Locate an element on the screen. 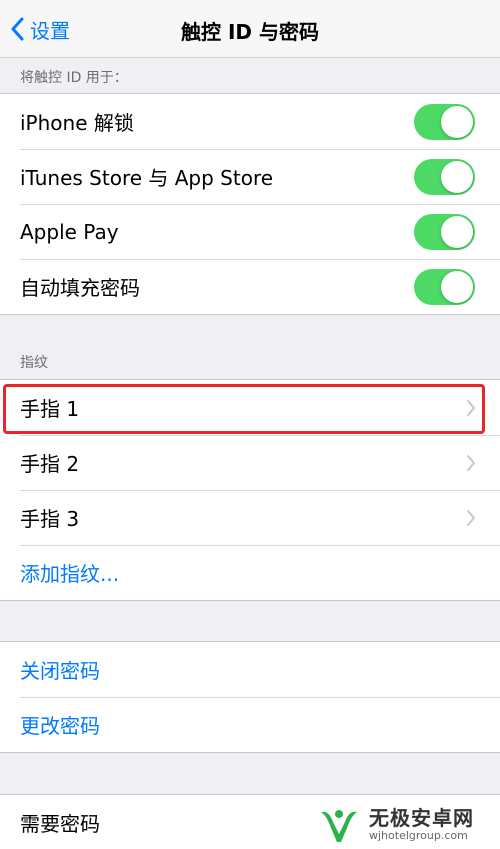 This screenshot has height=849, width=500. page-title: 触控 ID 与密码 is located at coordinates (250, 32).